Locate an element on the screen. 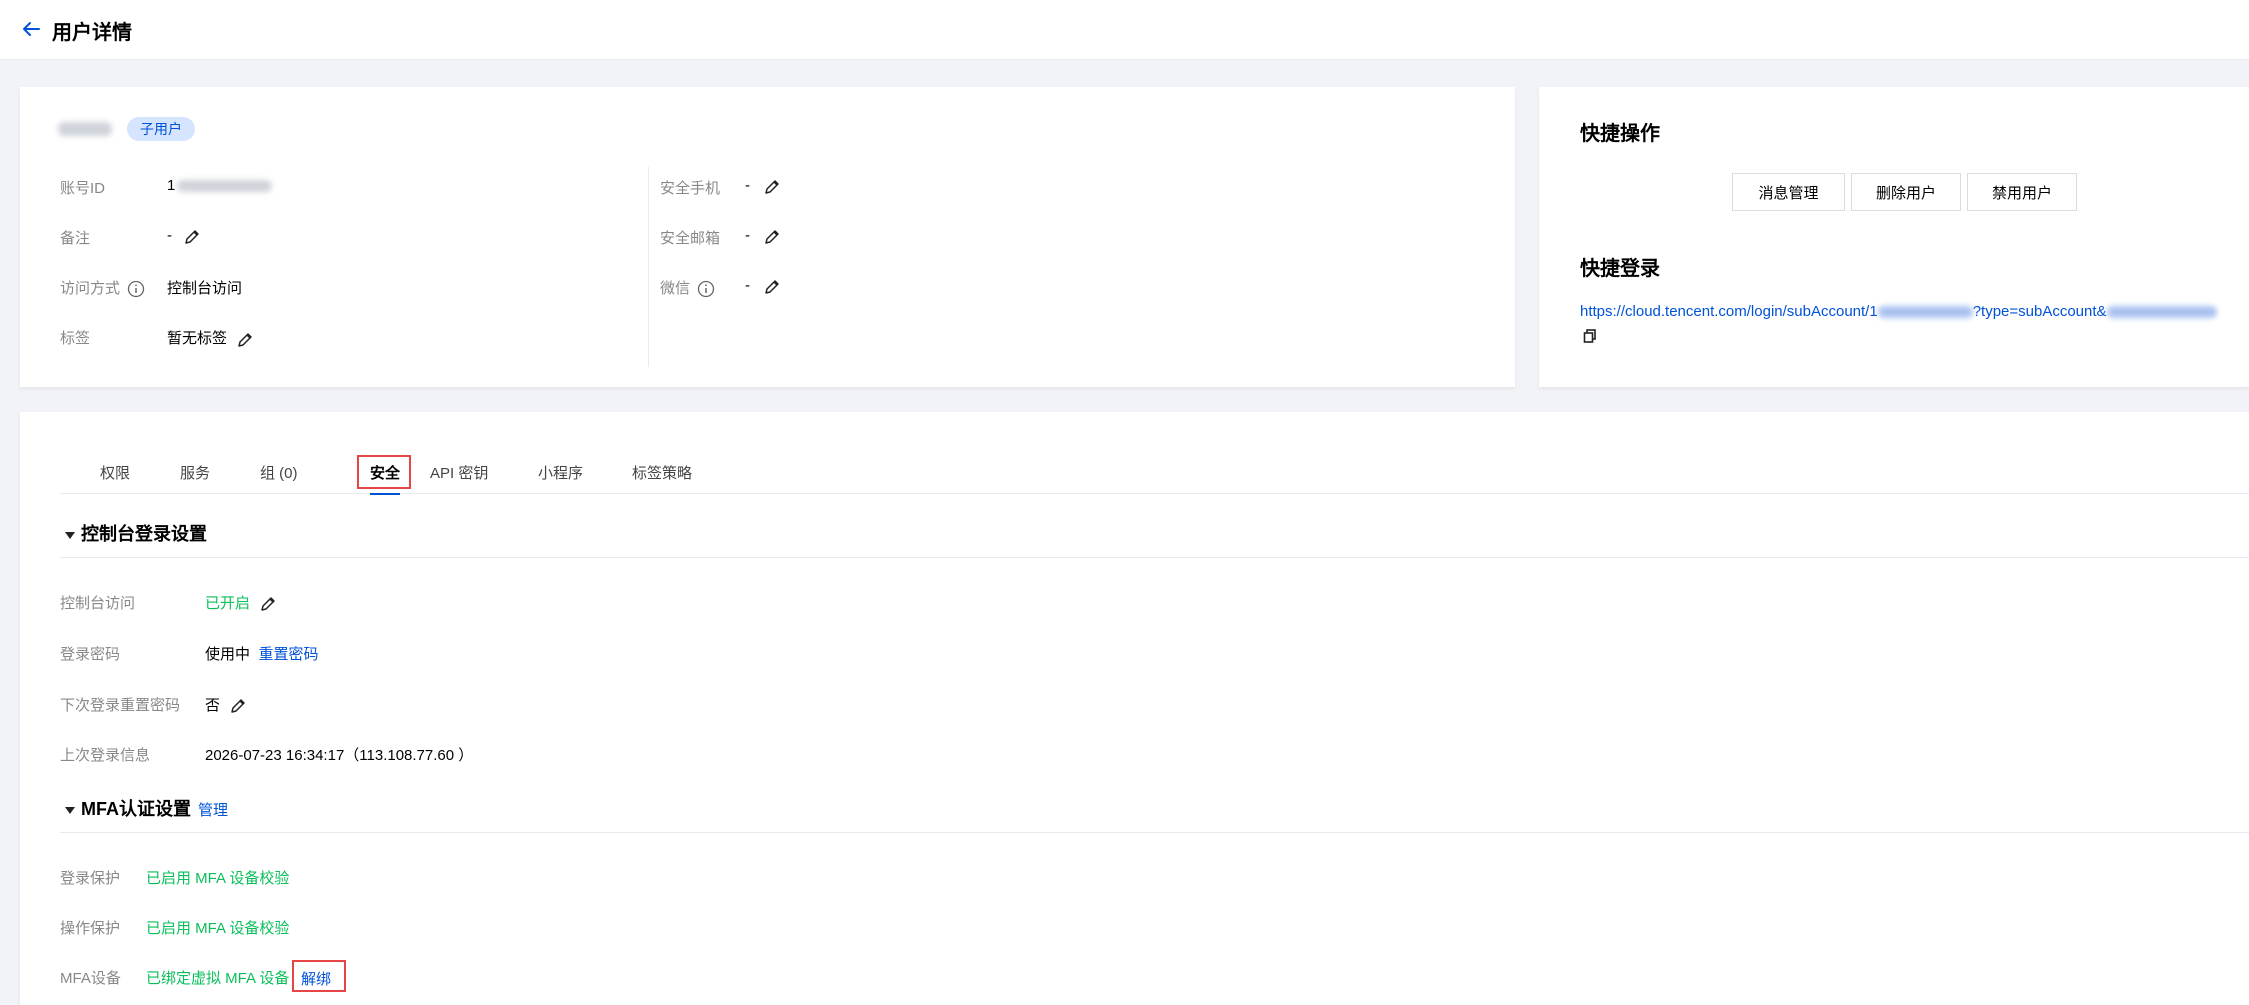 This screenshot has height=1005, width=2249. login-password-label: 登录密码 is located at coordinates (90, 654).